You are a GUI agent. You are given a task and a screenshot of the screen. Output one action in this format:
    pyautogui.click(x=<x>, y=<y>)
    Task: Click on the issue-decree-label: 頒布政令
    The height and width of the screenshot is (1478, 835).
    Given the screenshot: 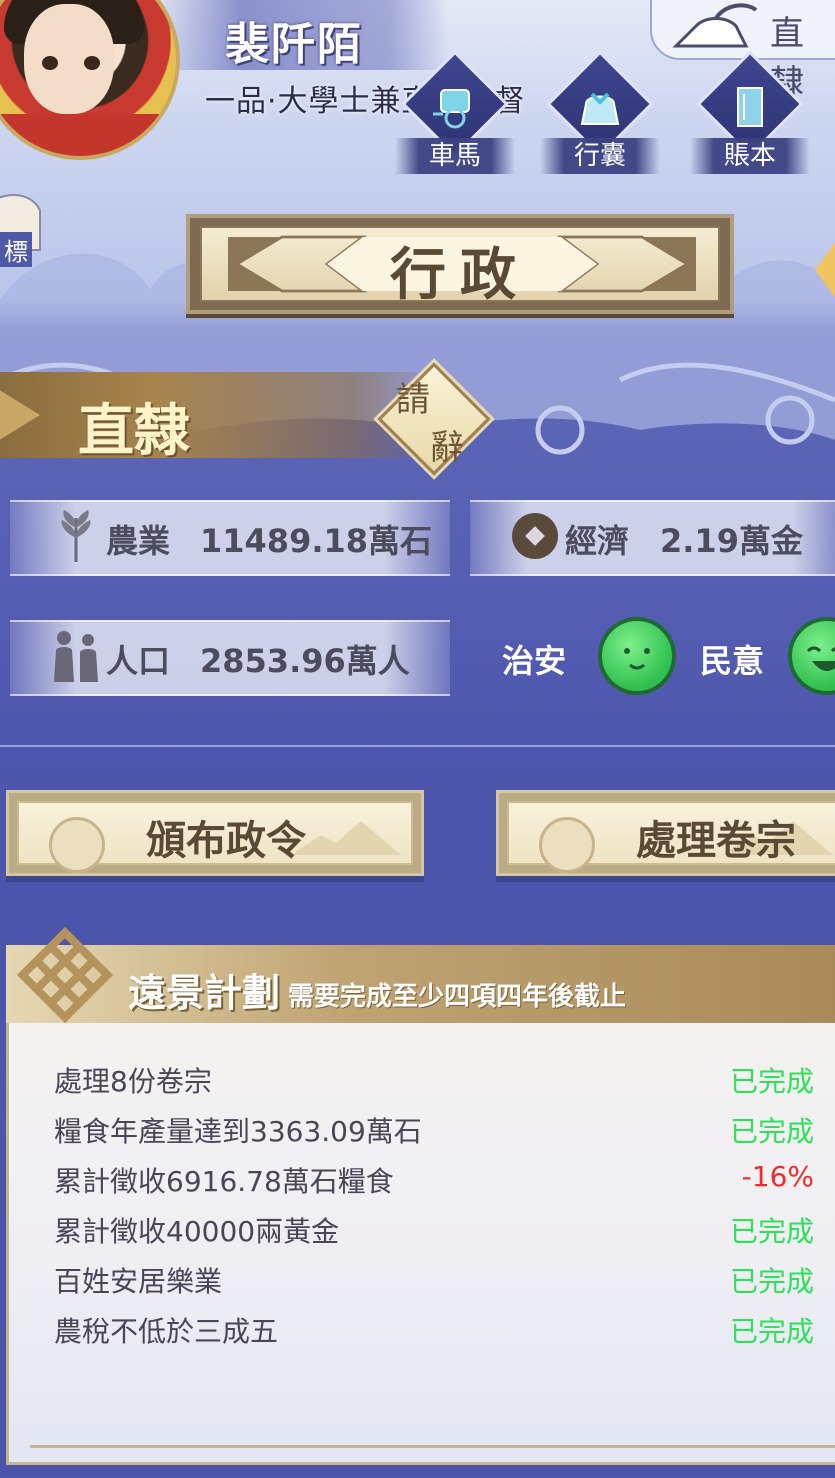 What is the action you would take?
    pyautogui.click(x=226, y=841)
    